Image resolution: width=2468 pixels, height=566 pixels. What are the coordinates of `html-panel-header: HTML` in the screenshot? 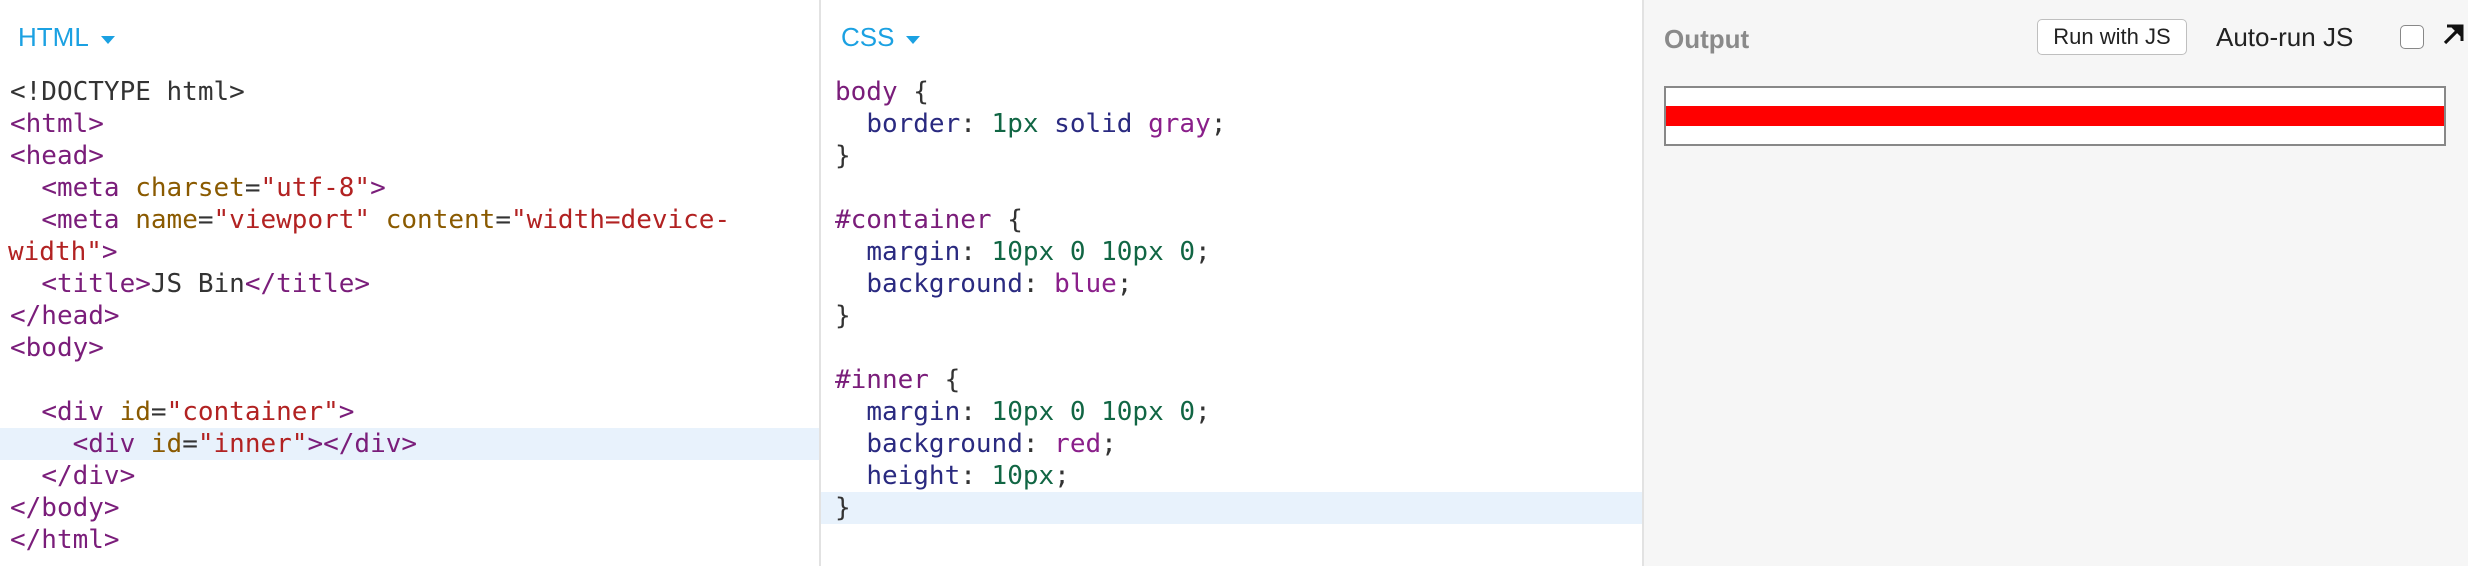 It's located at (409, 39).